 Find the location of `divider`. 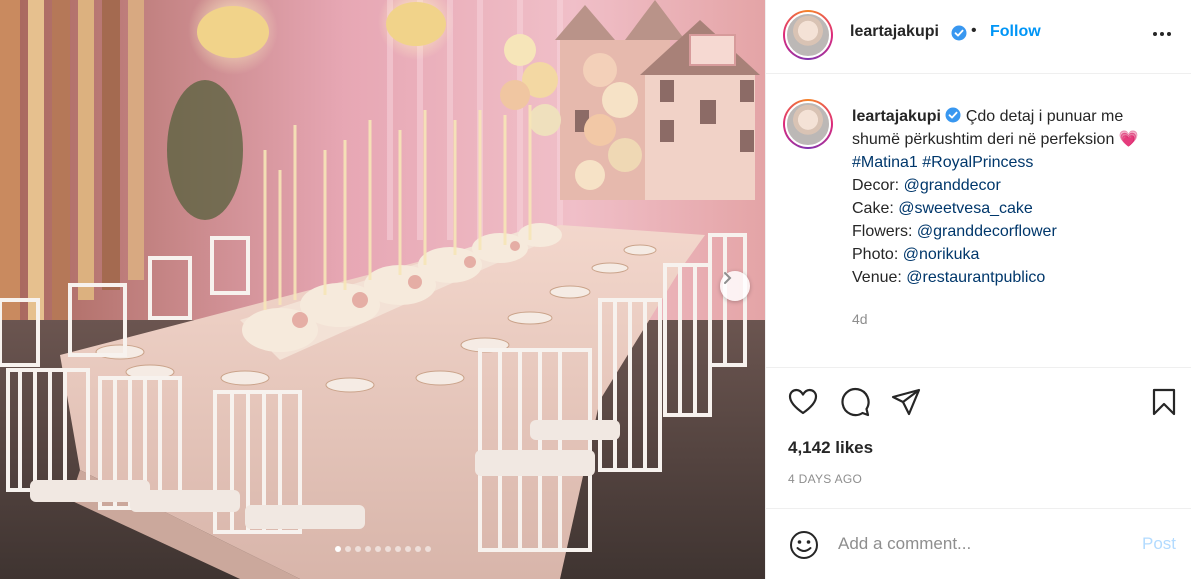

divider is located at coordinates (978, 367).